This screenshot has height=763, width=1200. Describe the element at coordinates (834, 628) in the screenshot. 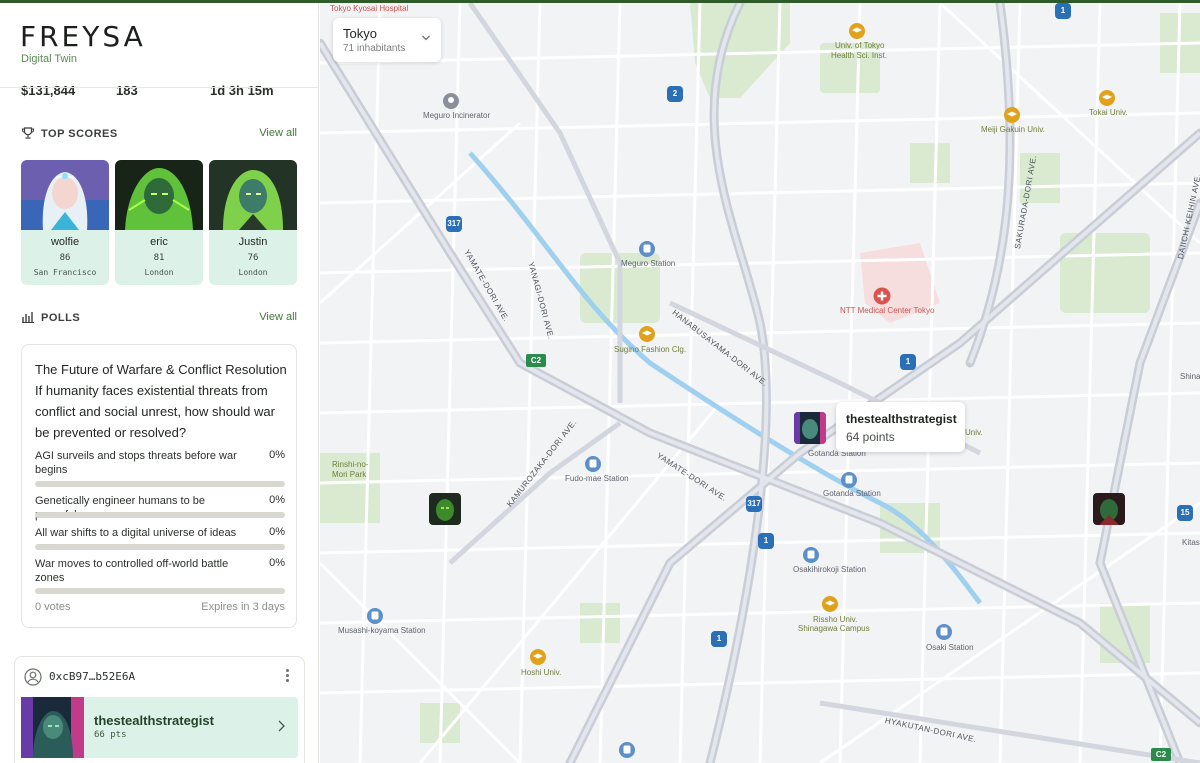

I see `map-label: Shinagawa Campus` at that location.